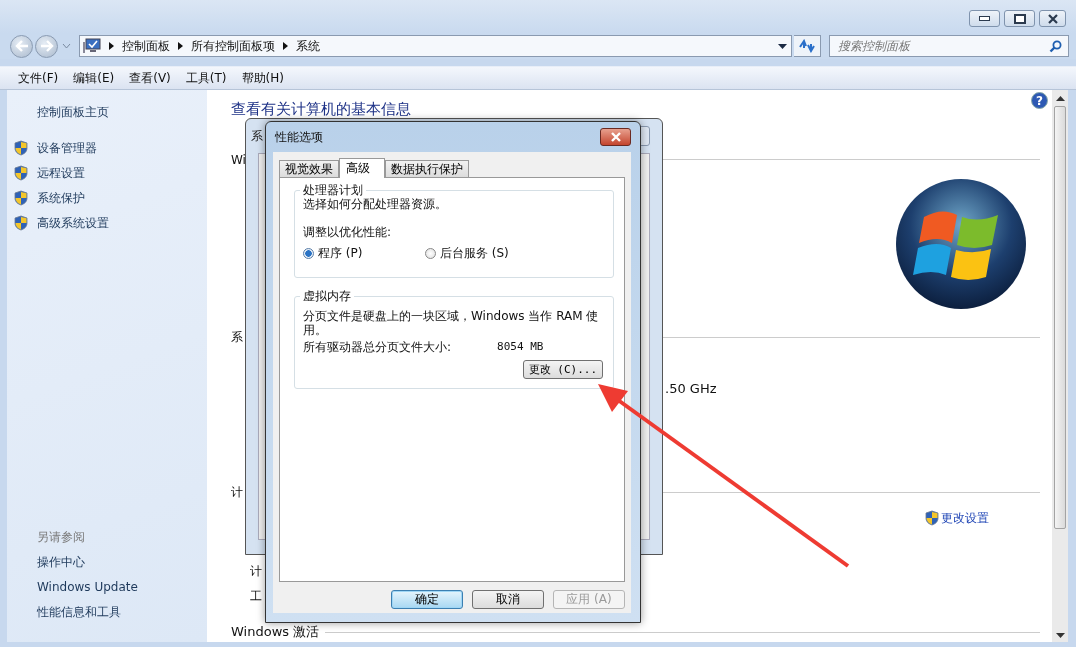  What do you see at coordinates (1060, 366) in the screenshot?
I see `scrollbar` at bounding box center [1060, 366].